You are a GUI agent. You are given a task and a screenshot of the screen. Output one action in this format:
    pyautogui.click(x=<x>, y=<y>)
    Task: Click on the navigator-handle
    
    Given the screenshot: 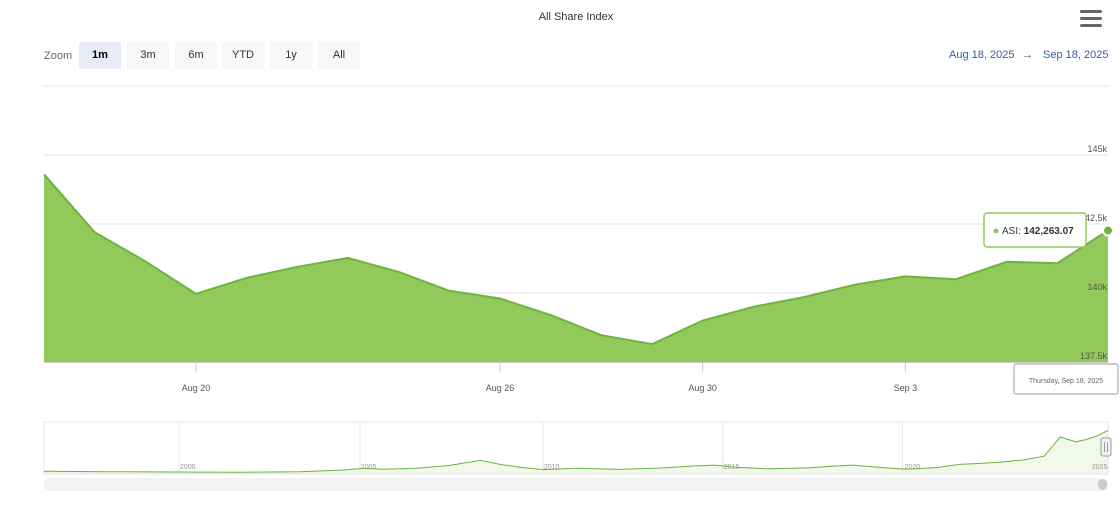 What is the action you would take?
    pyautogui.click(x=1106, y=447)
    